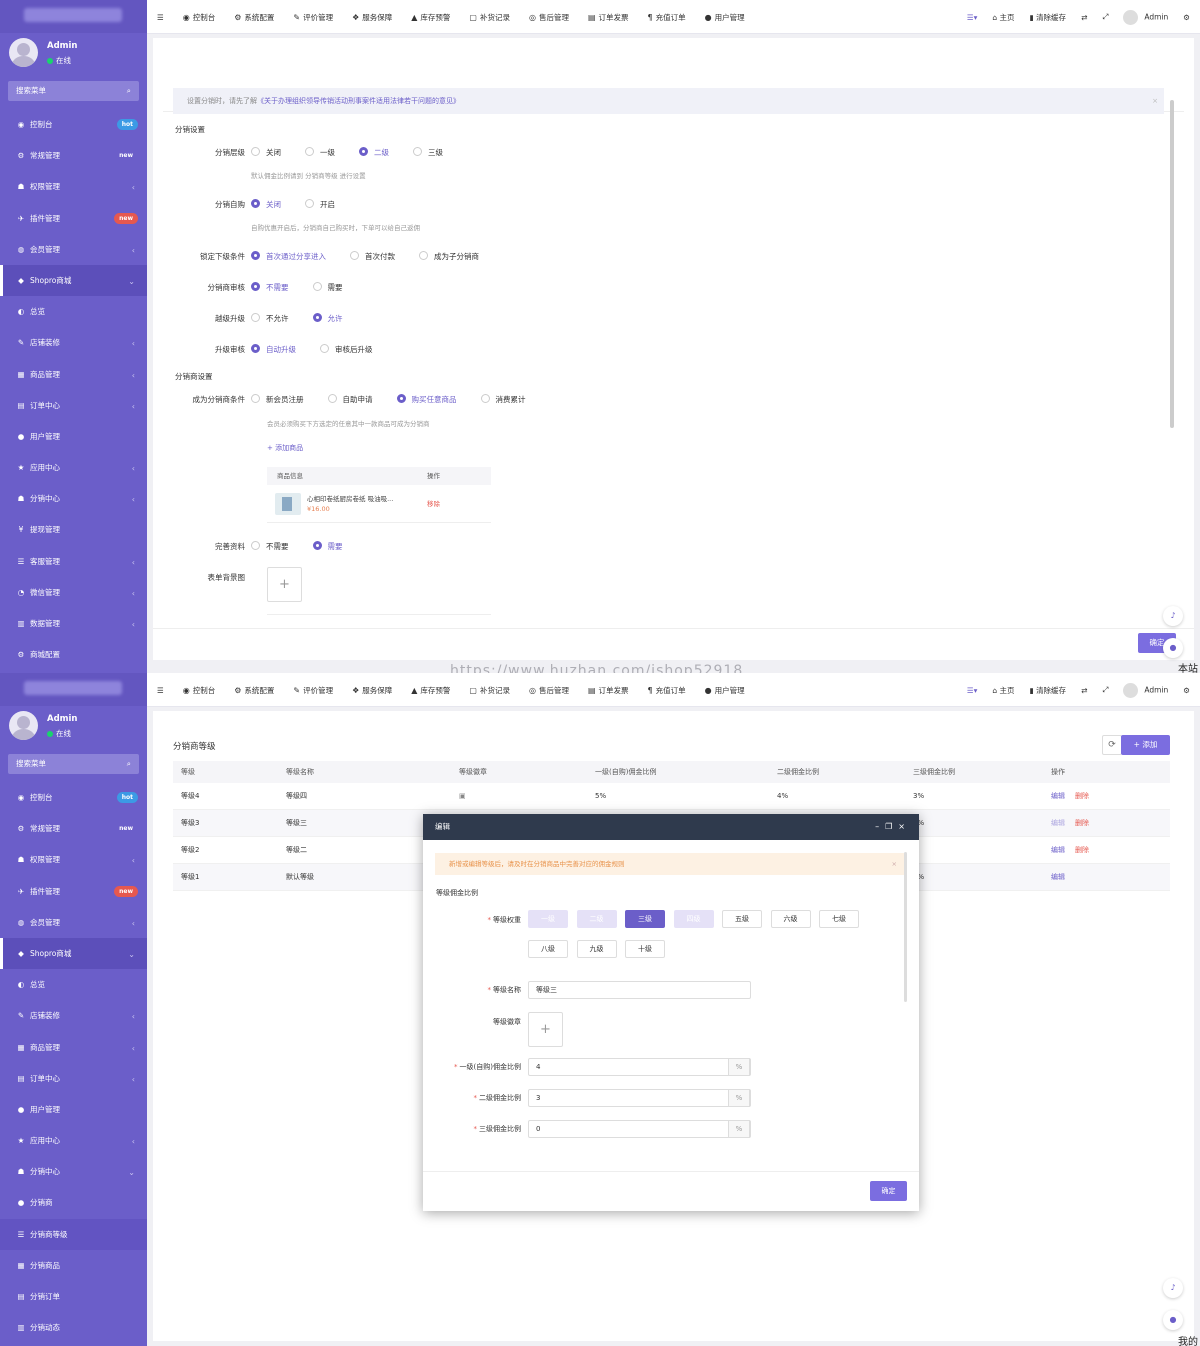 The height and width of the screenshot is (1346, 1200). Describe the element at coordinates (73, 953) in the screenshot. I see `sidebar-item: ◆ Shopro商城 ⌄` at that location.